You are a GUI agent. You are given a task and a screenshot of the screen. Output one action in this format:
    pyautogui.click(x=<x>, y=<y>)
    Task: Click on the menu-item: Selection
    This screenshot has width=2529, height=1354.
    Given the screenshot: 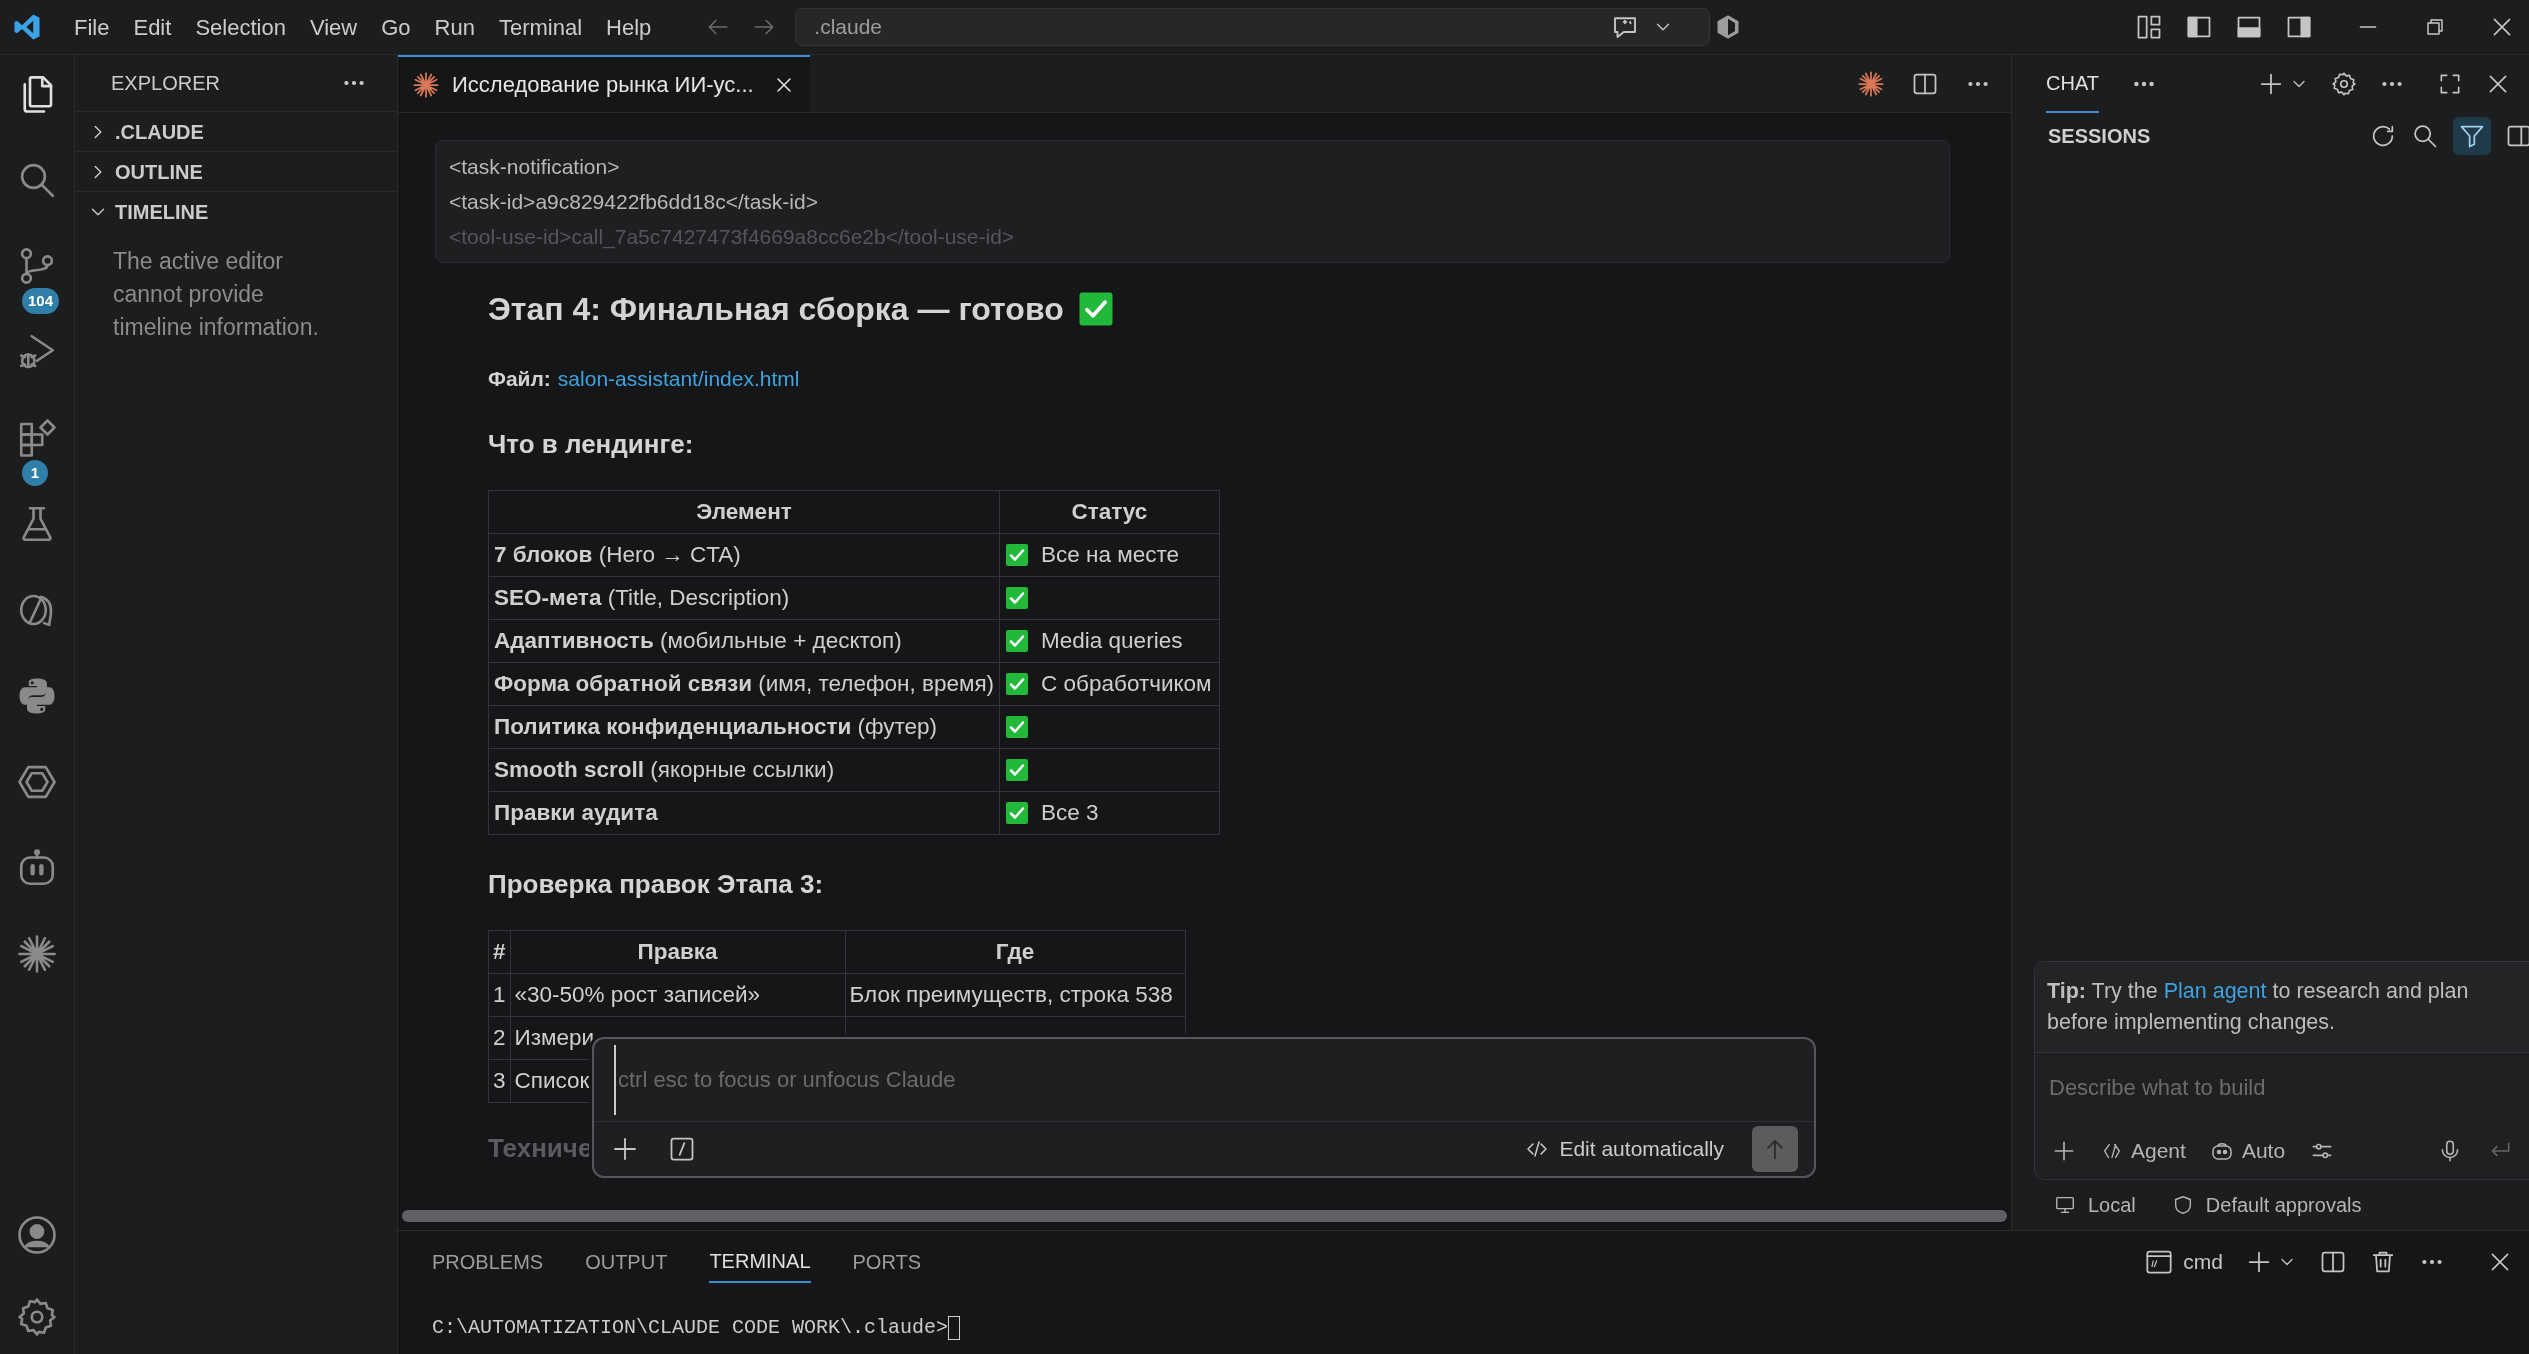 What is the action you would take?
    pyautogui.click(x=240, y=27)
    